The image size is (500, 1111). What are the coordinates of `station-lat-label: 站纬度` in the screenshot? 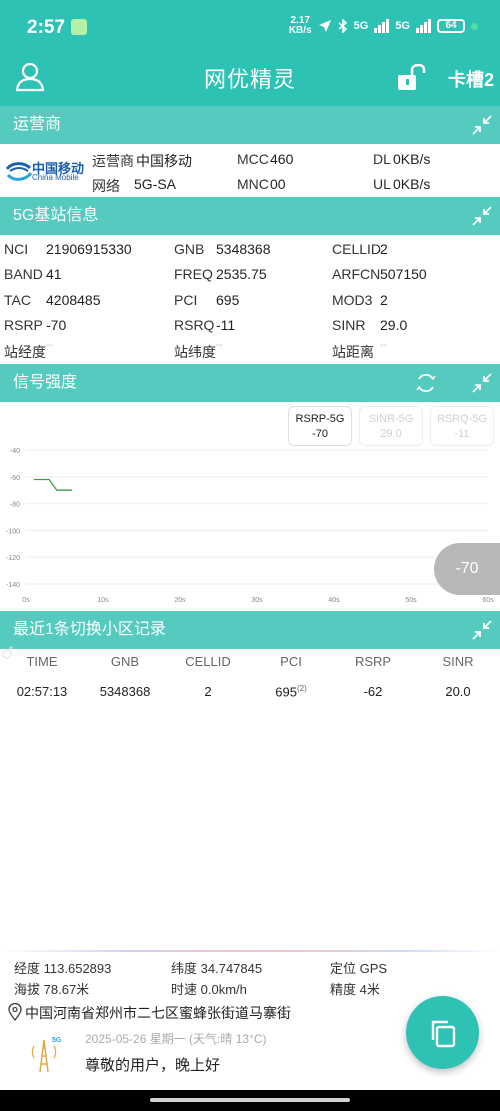 It's located at (195, 352).